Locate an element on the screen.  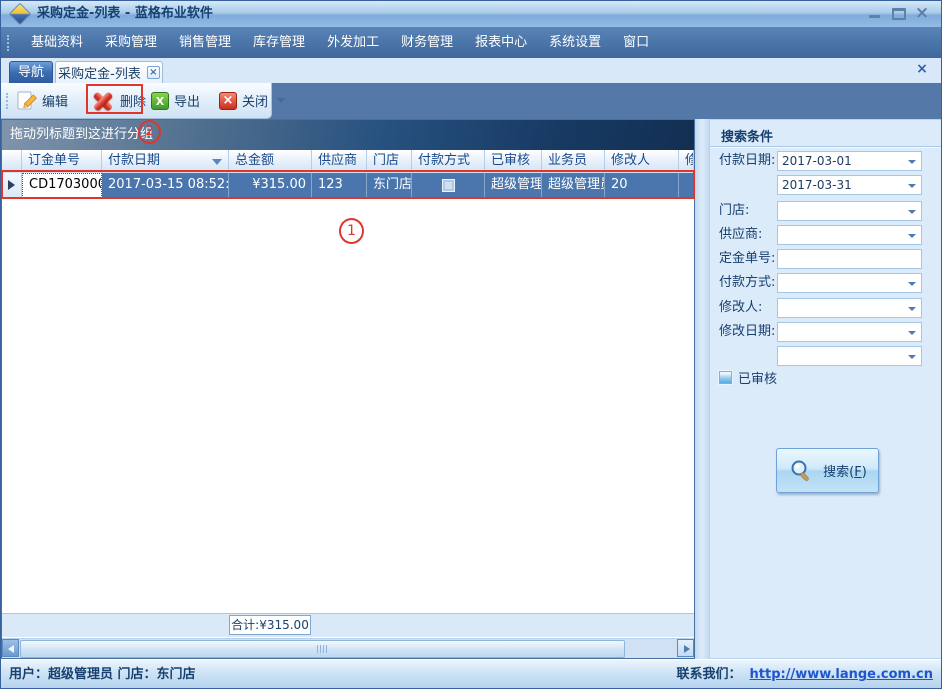
pay-method-combo is located at coordinates (849, 283).